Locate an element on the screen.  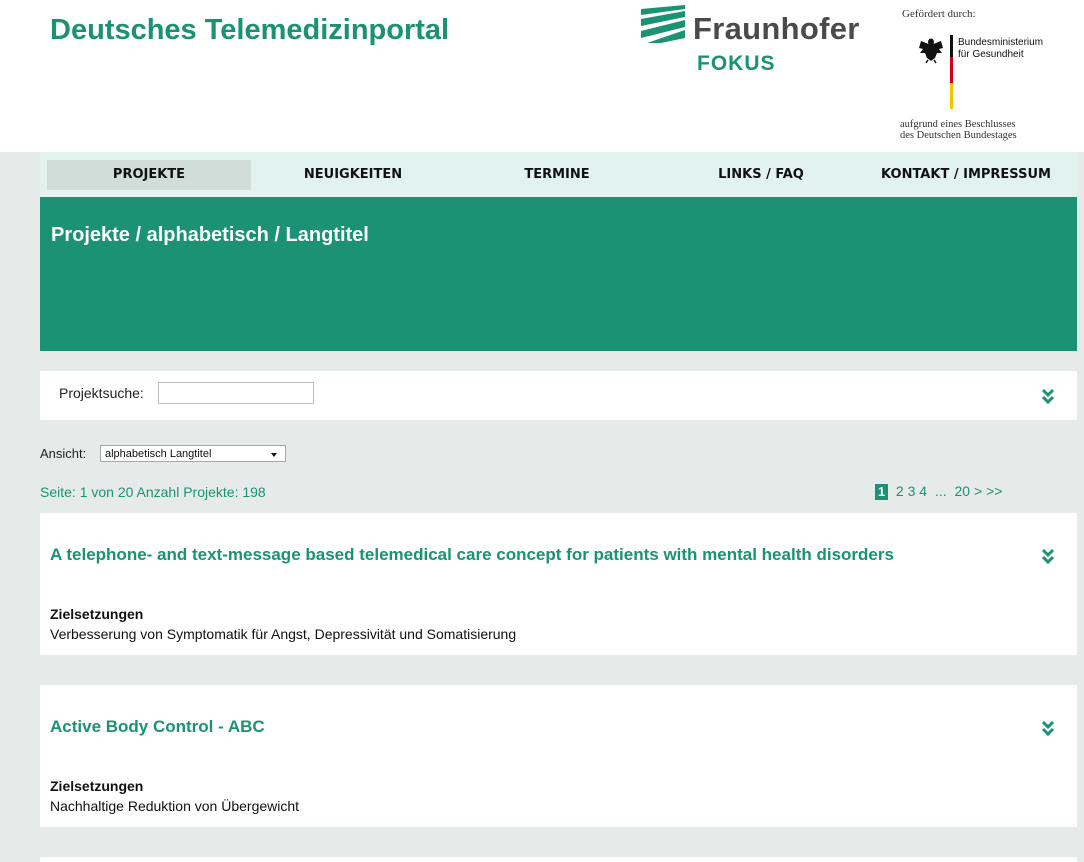
view-select: alphabetisch Langtitel is located at coordinates (193, 453).